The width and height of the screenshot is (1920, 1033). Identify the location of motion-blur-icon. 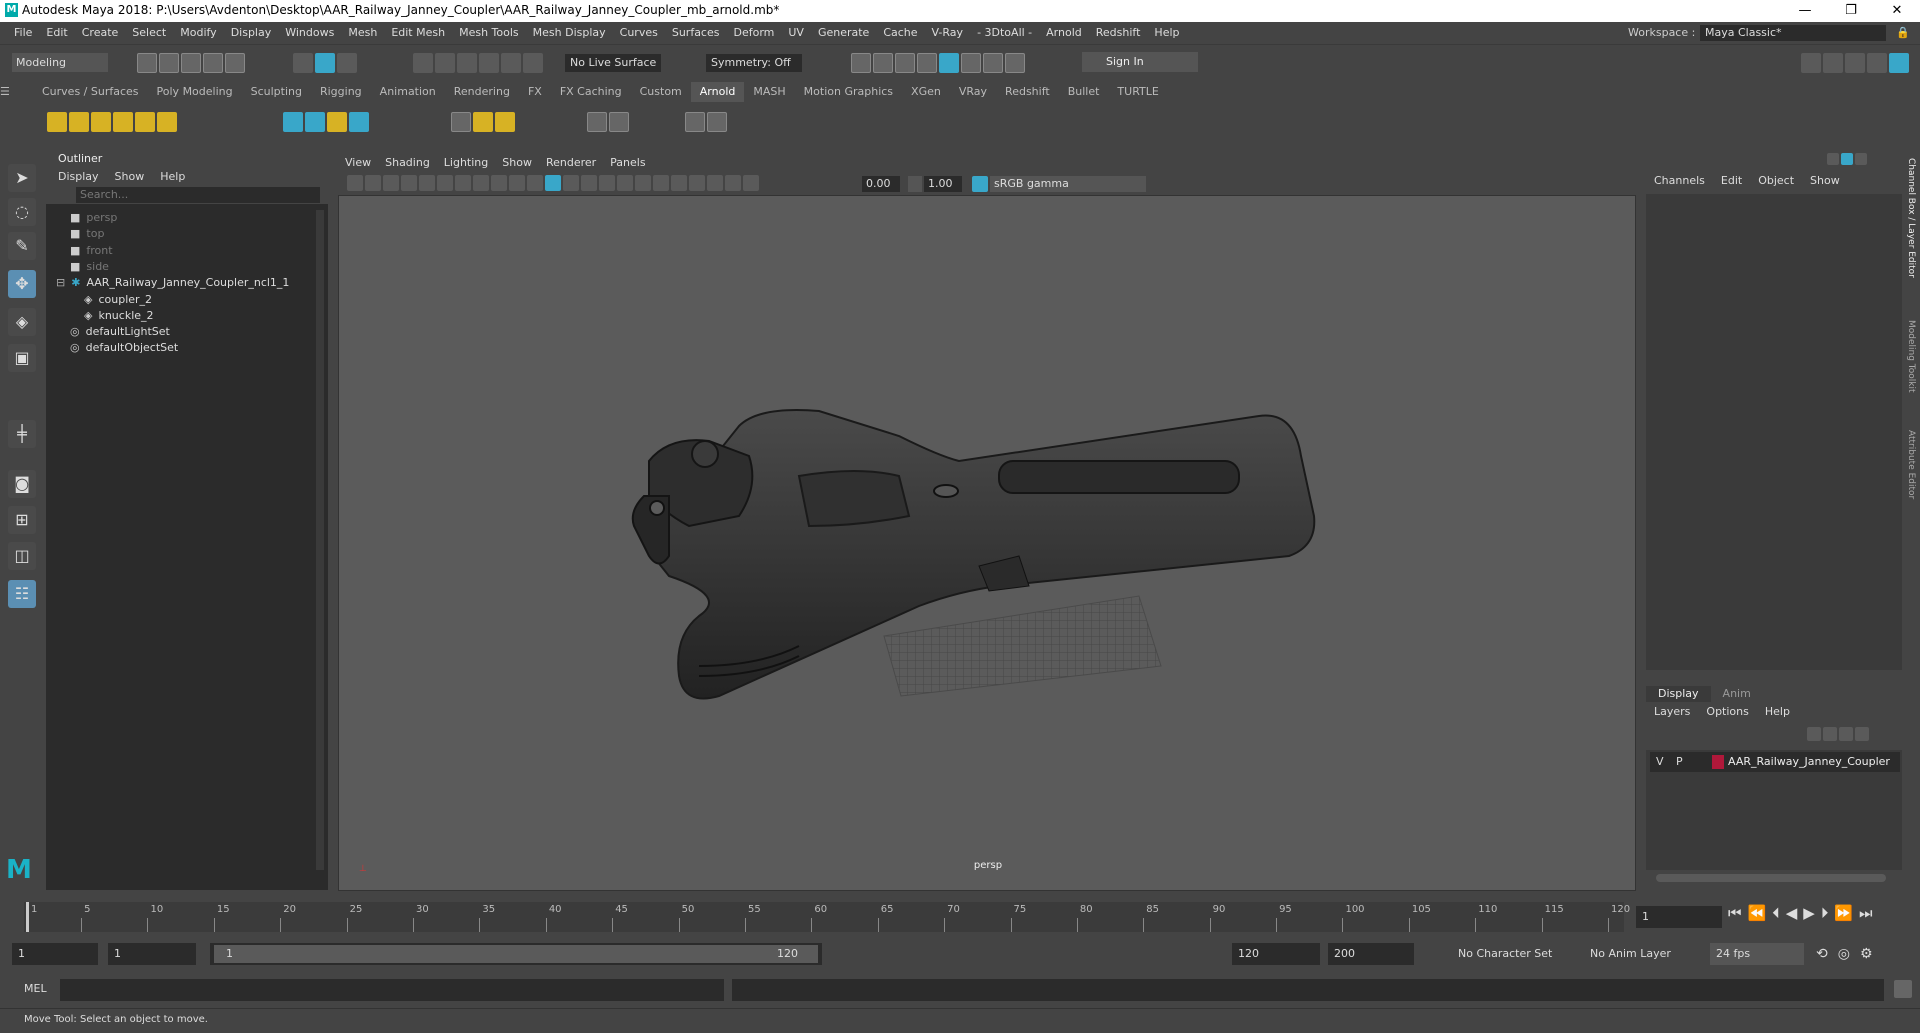
(643, 183).